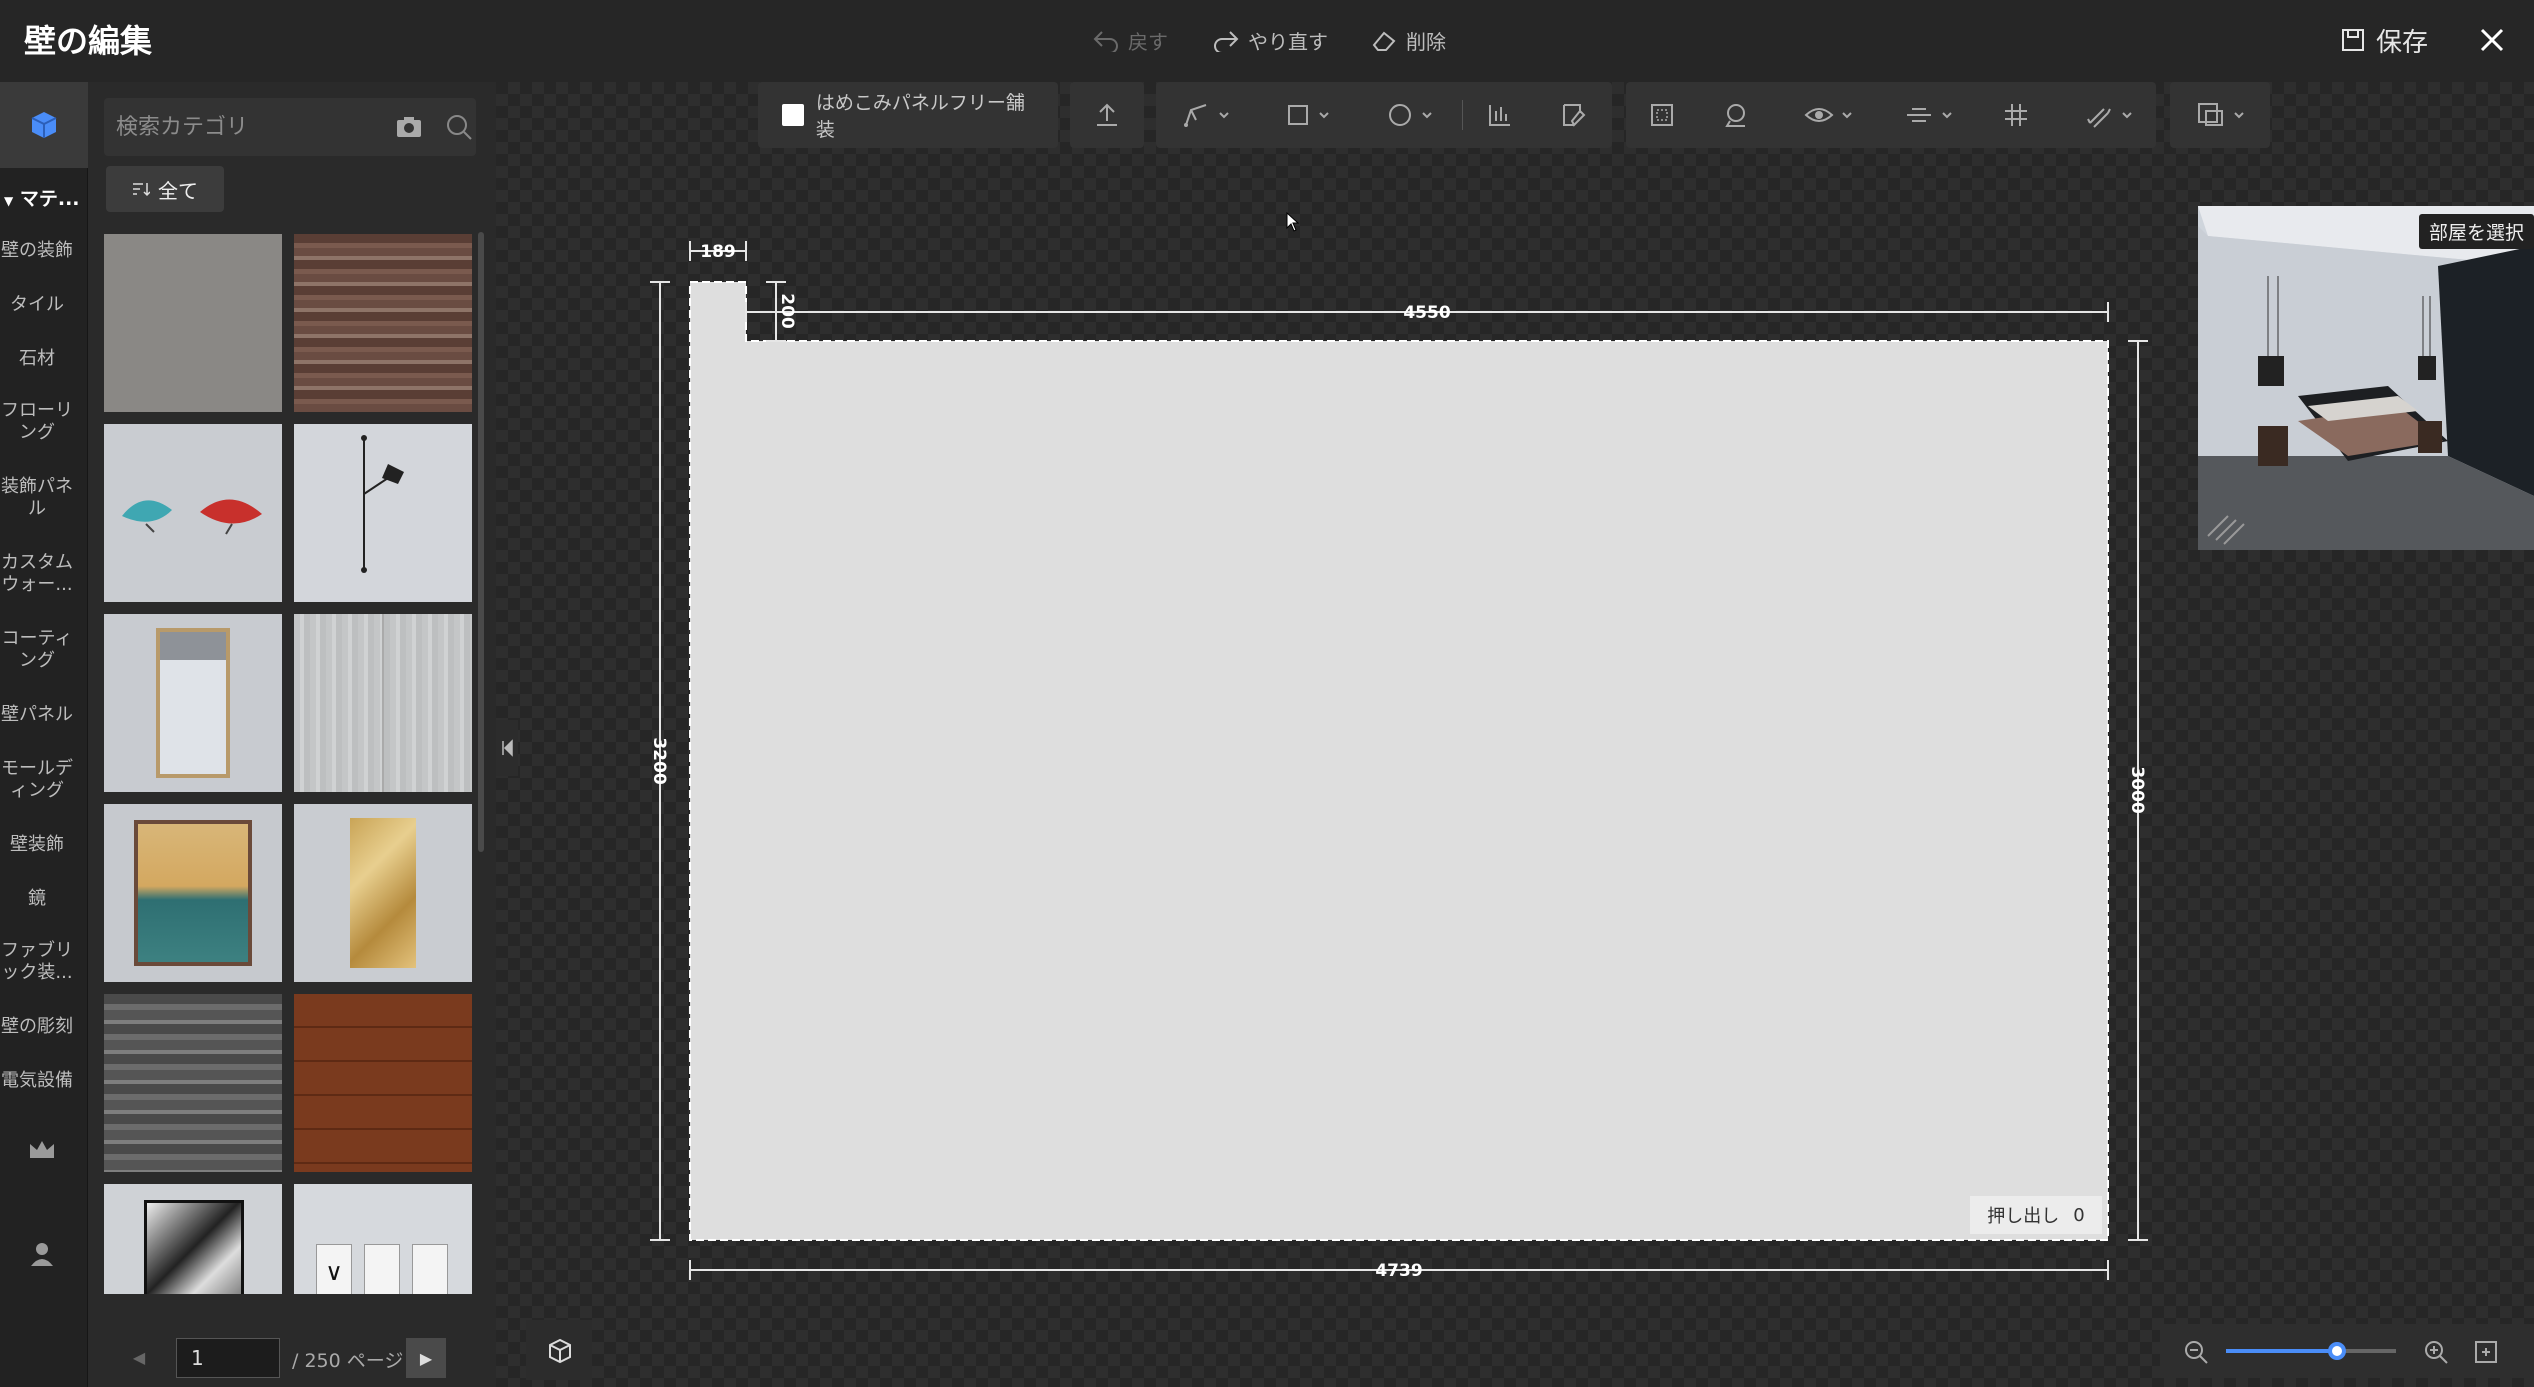 This screenshot has width=2534, height=1387. I want to click on extrude-field: 押し出し 0, so click(2036, 1215).